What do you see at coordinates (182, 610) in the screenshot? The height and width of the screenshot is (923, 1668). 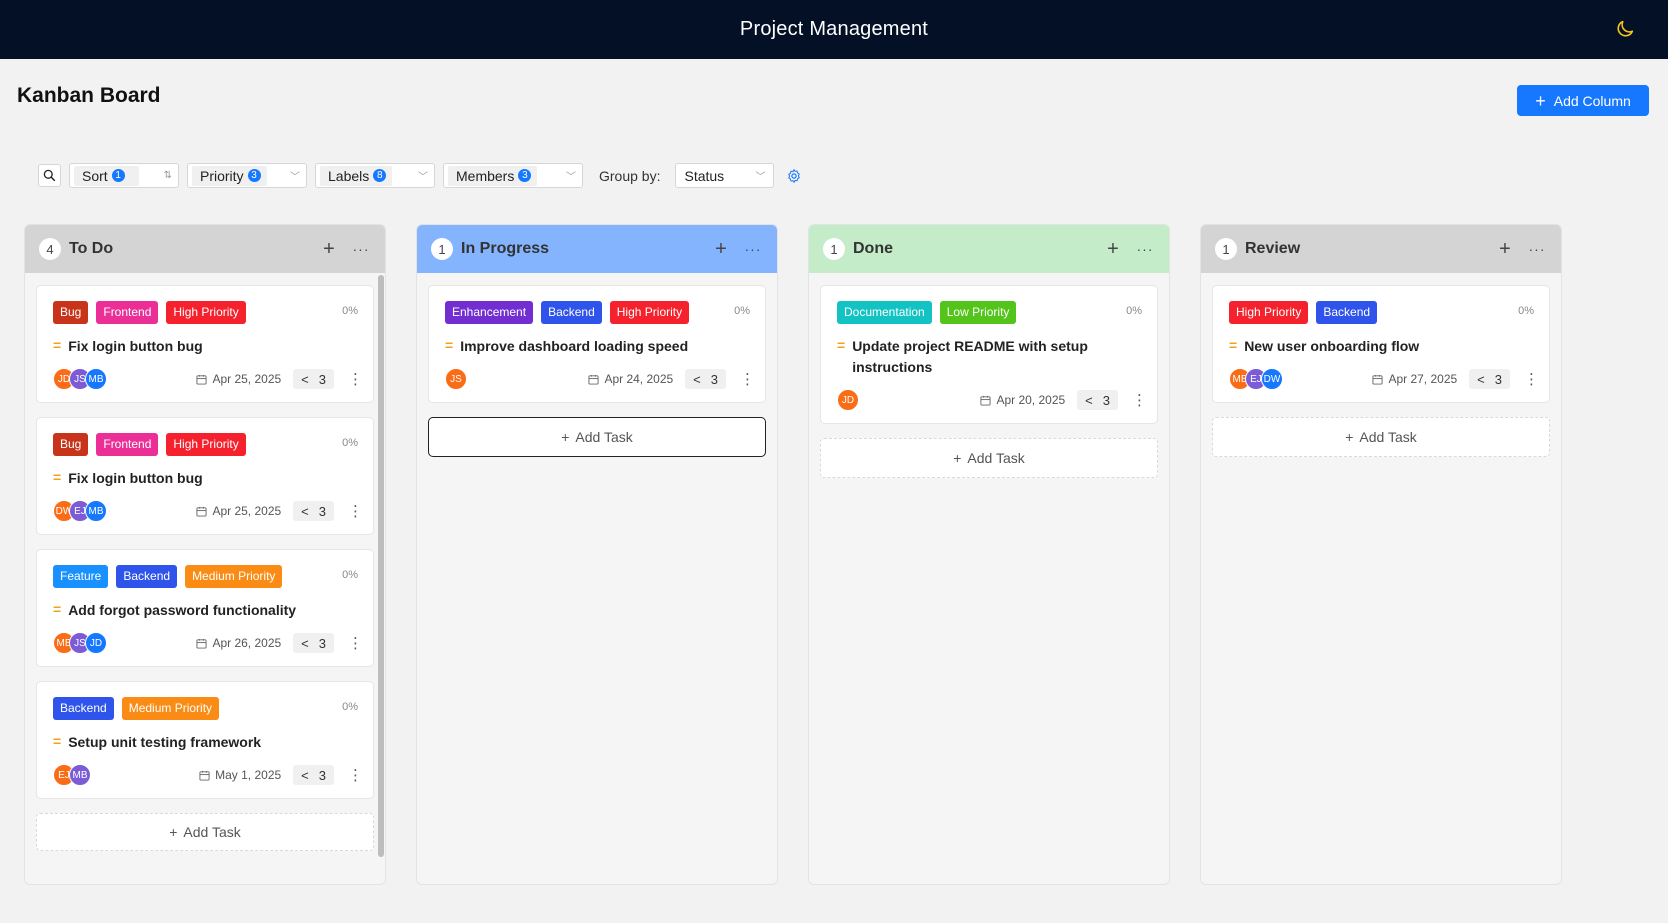 I see `task-title-text: Add forgot password functionality` at bounding box center [182, 610].